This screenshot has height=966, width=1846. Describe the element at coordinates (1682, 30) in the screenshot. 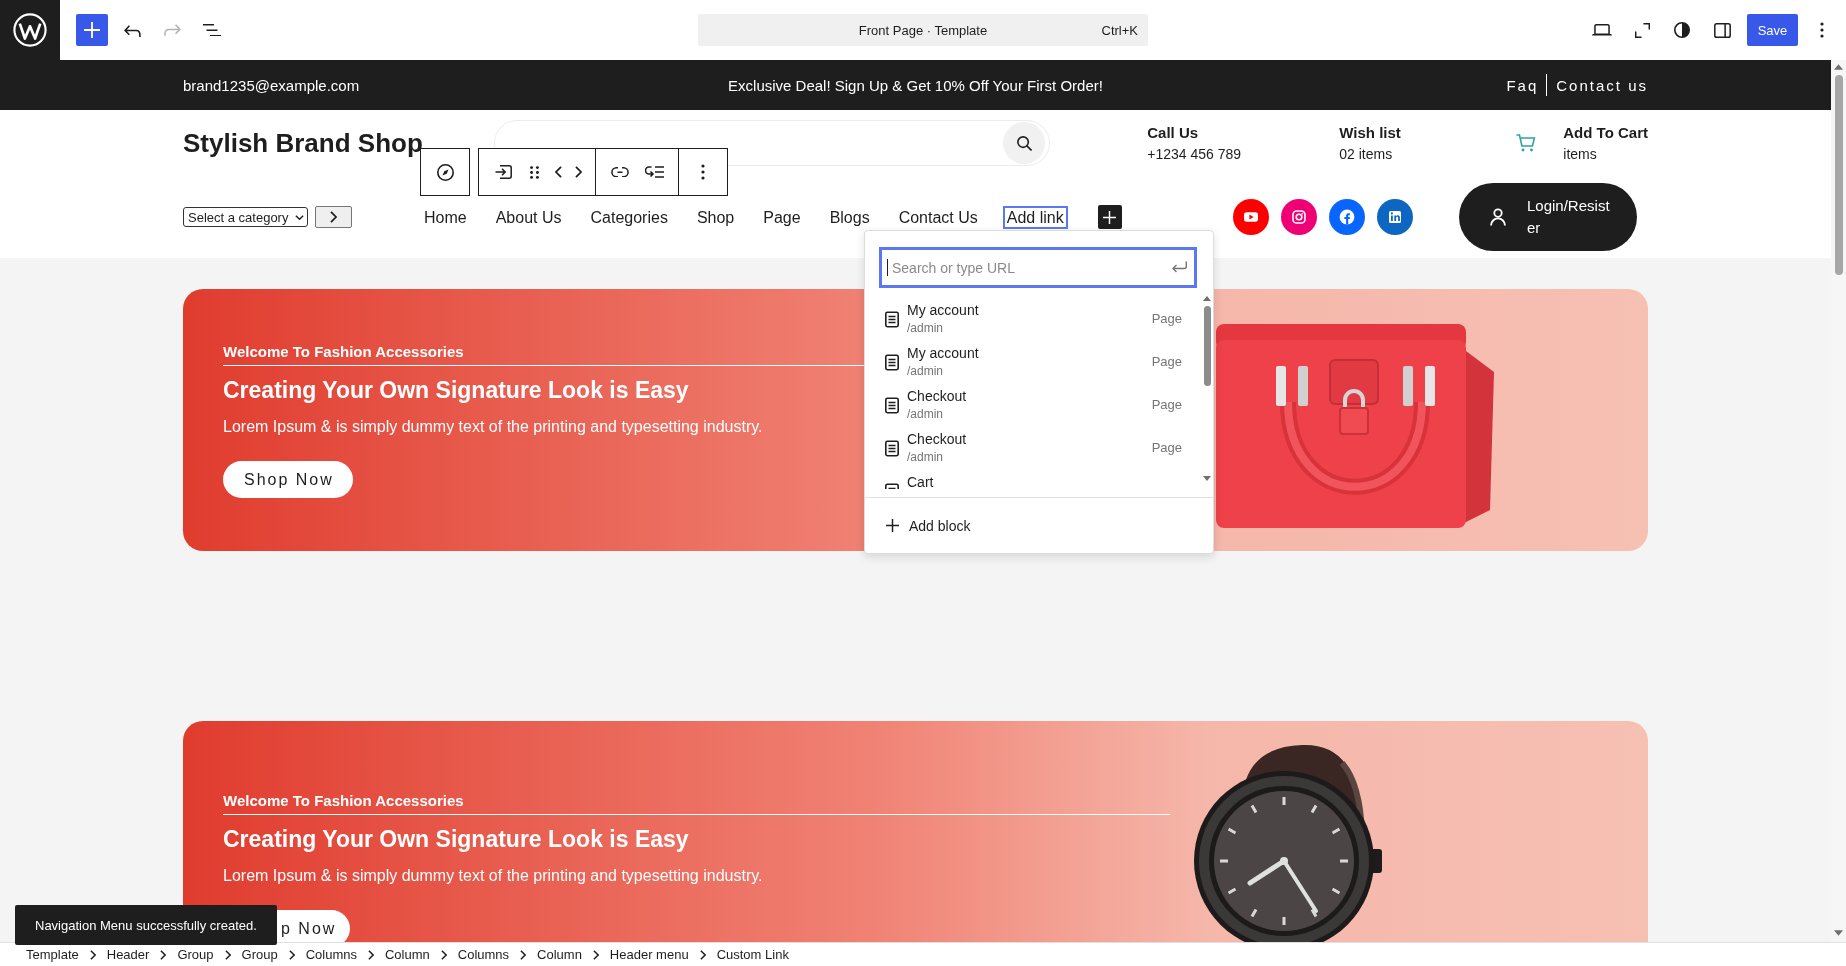

I see `contrast-icon` at that location.